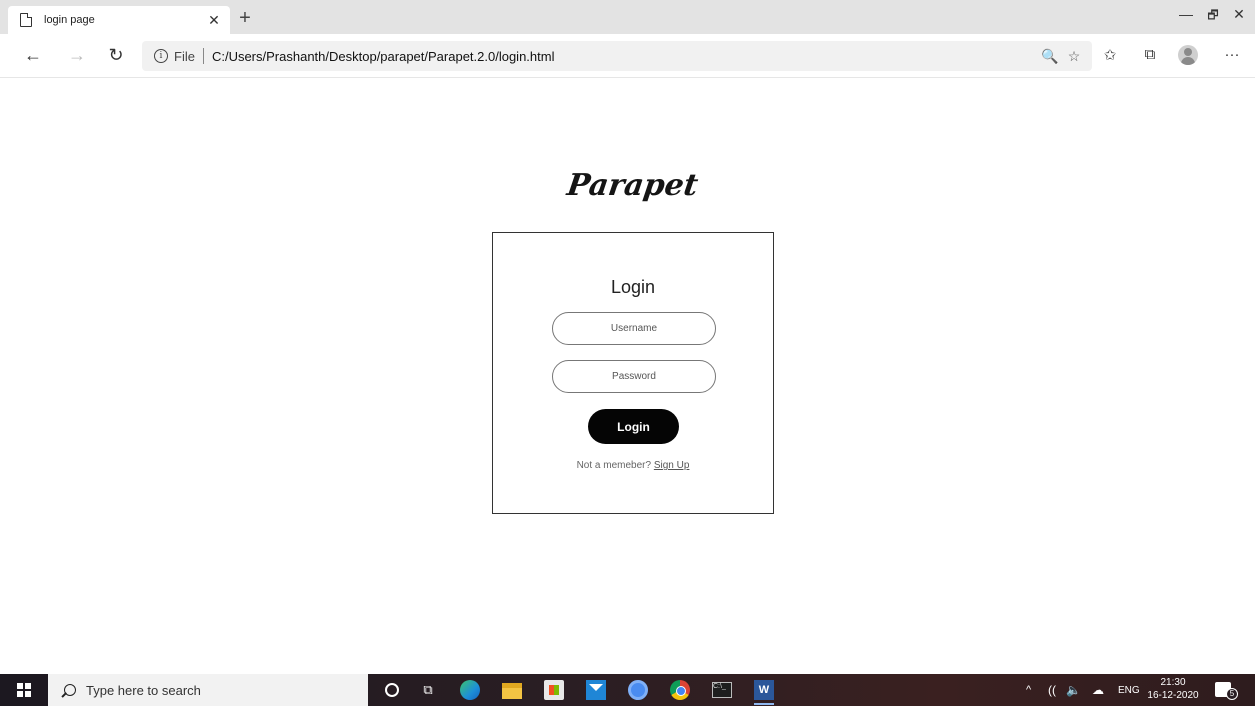 The image size is (1255, 706). Describe the element at coordinates (634, 376) in the screenshot. I see `password-input` at that location.